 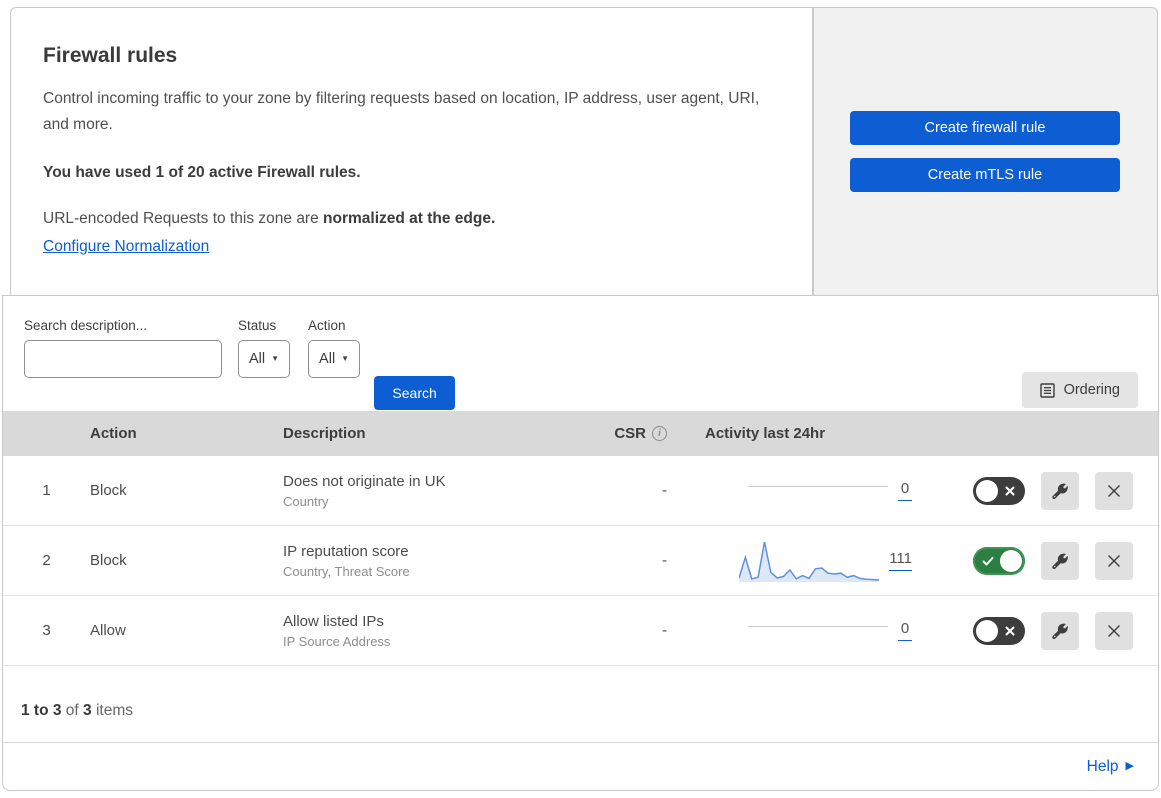 I want to click on items-total: 3, so click(x=87, y=710).